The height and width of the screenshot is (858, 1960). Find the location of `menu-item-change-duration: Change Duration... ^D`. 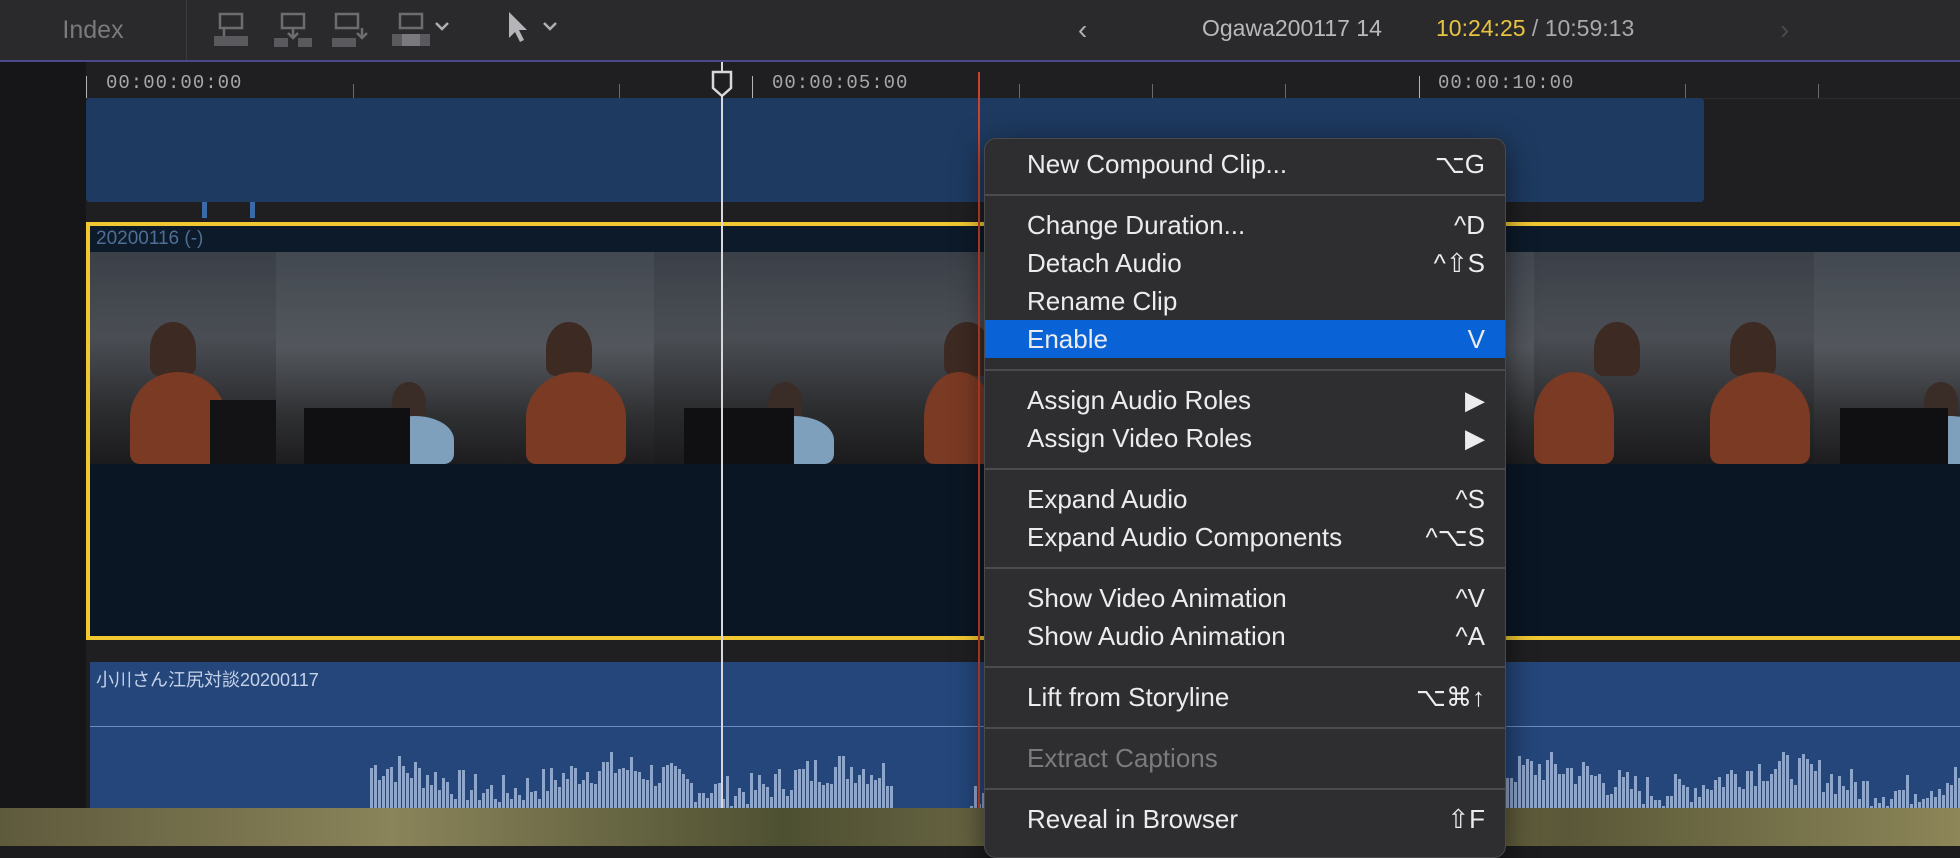

menu-item-change-duration: Change Duration... ^D is located at coordinates (1245, 225).